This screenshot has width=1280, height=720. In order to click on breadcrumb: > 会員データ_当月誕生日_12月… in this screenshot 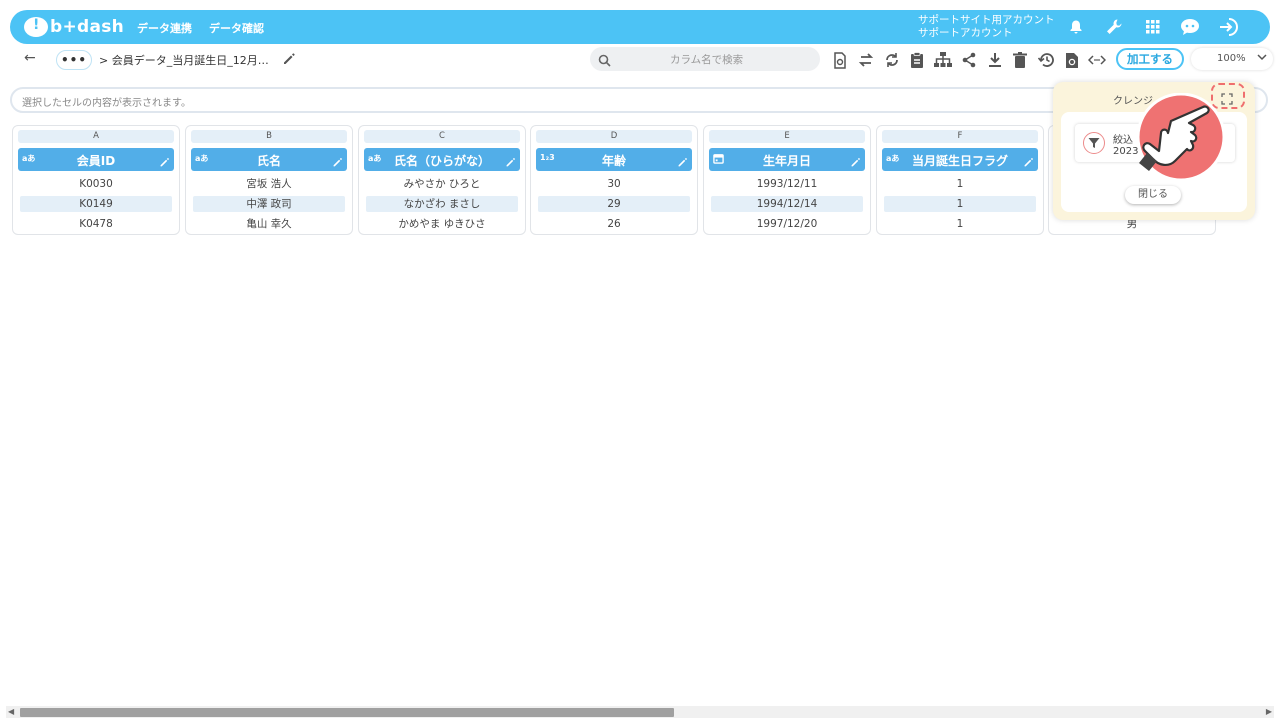, I will do `click(184, 60)`.